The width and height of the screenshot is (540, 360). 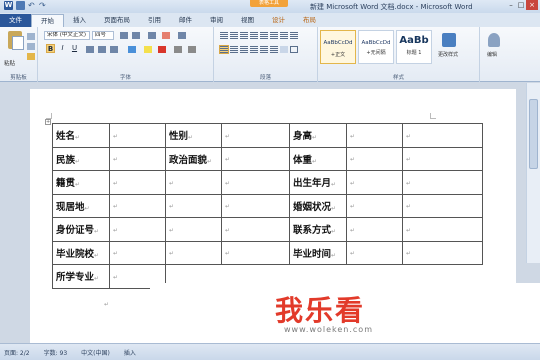 I want to click on tab-design: 设计, so click(x=278, y=20).